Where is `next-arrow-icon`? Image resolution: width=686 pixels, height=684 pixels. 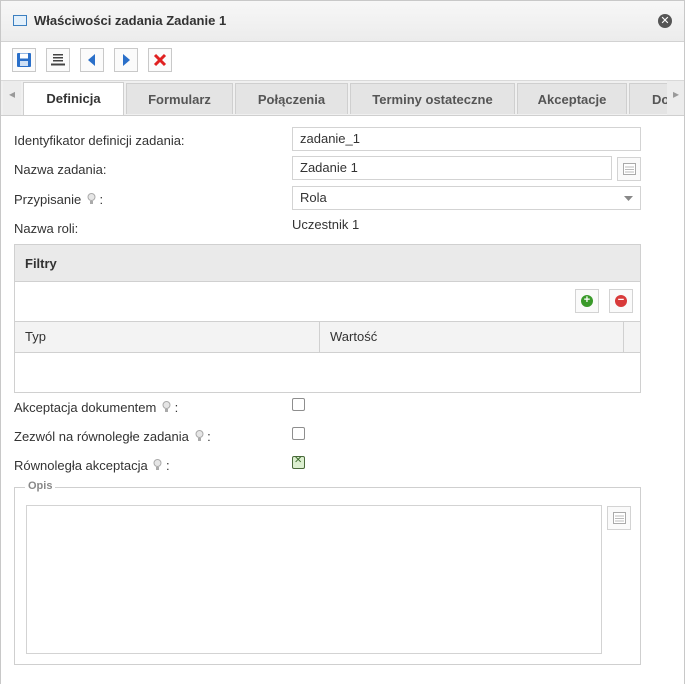
next-arrow-icon is located at coordinates (126, 60).